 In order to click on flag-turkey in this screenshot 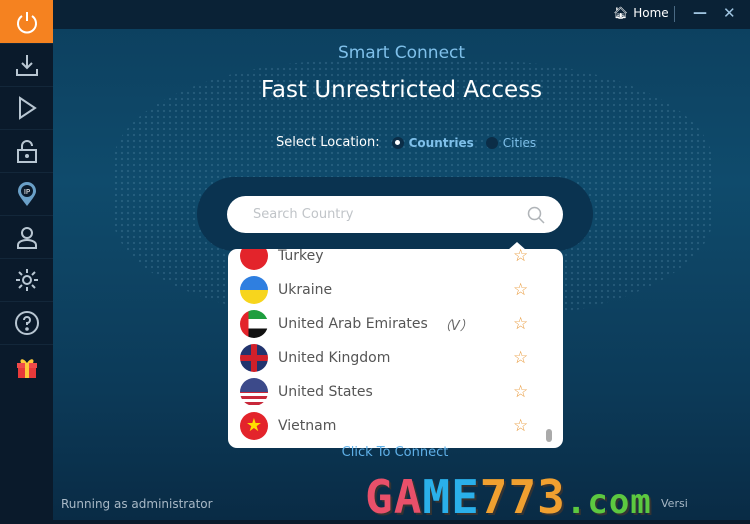, I will do `click(254, 259)`.